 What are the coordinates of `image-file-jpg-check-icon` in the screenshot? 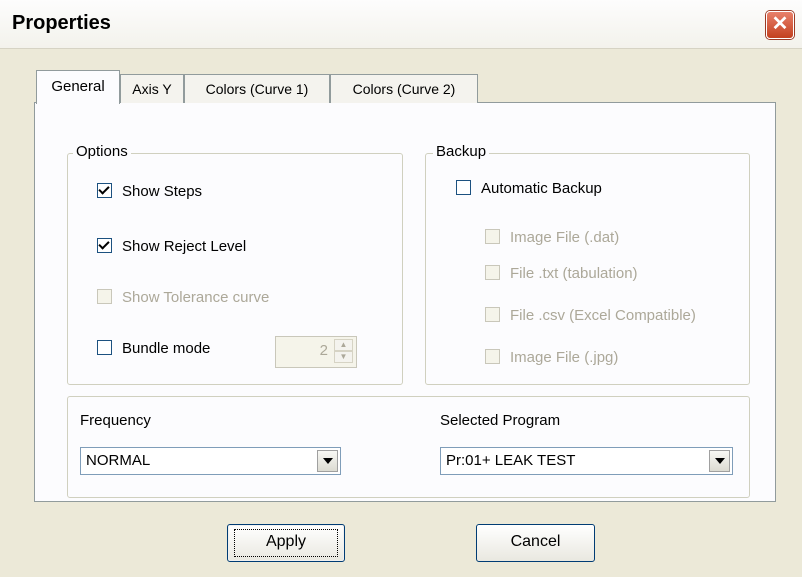 It's located at (492, 356).